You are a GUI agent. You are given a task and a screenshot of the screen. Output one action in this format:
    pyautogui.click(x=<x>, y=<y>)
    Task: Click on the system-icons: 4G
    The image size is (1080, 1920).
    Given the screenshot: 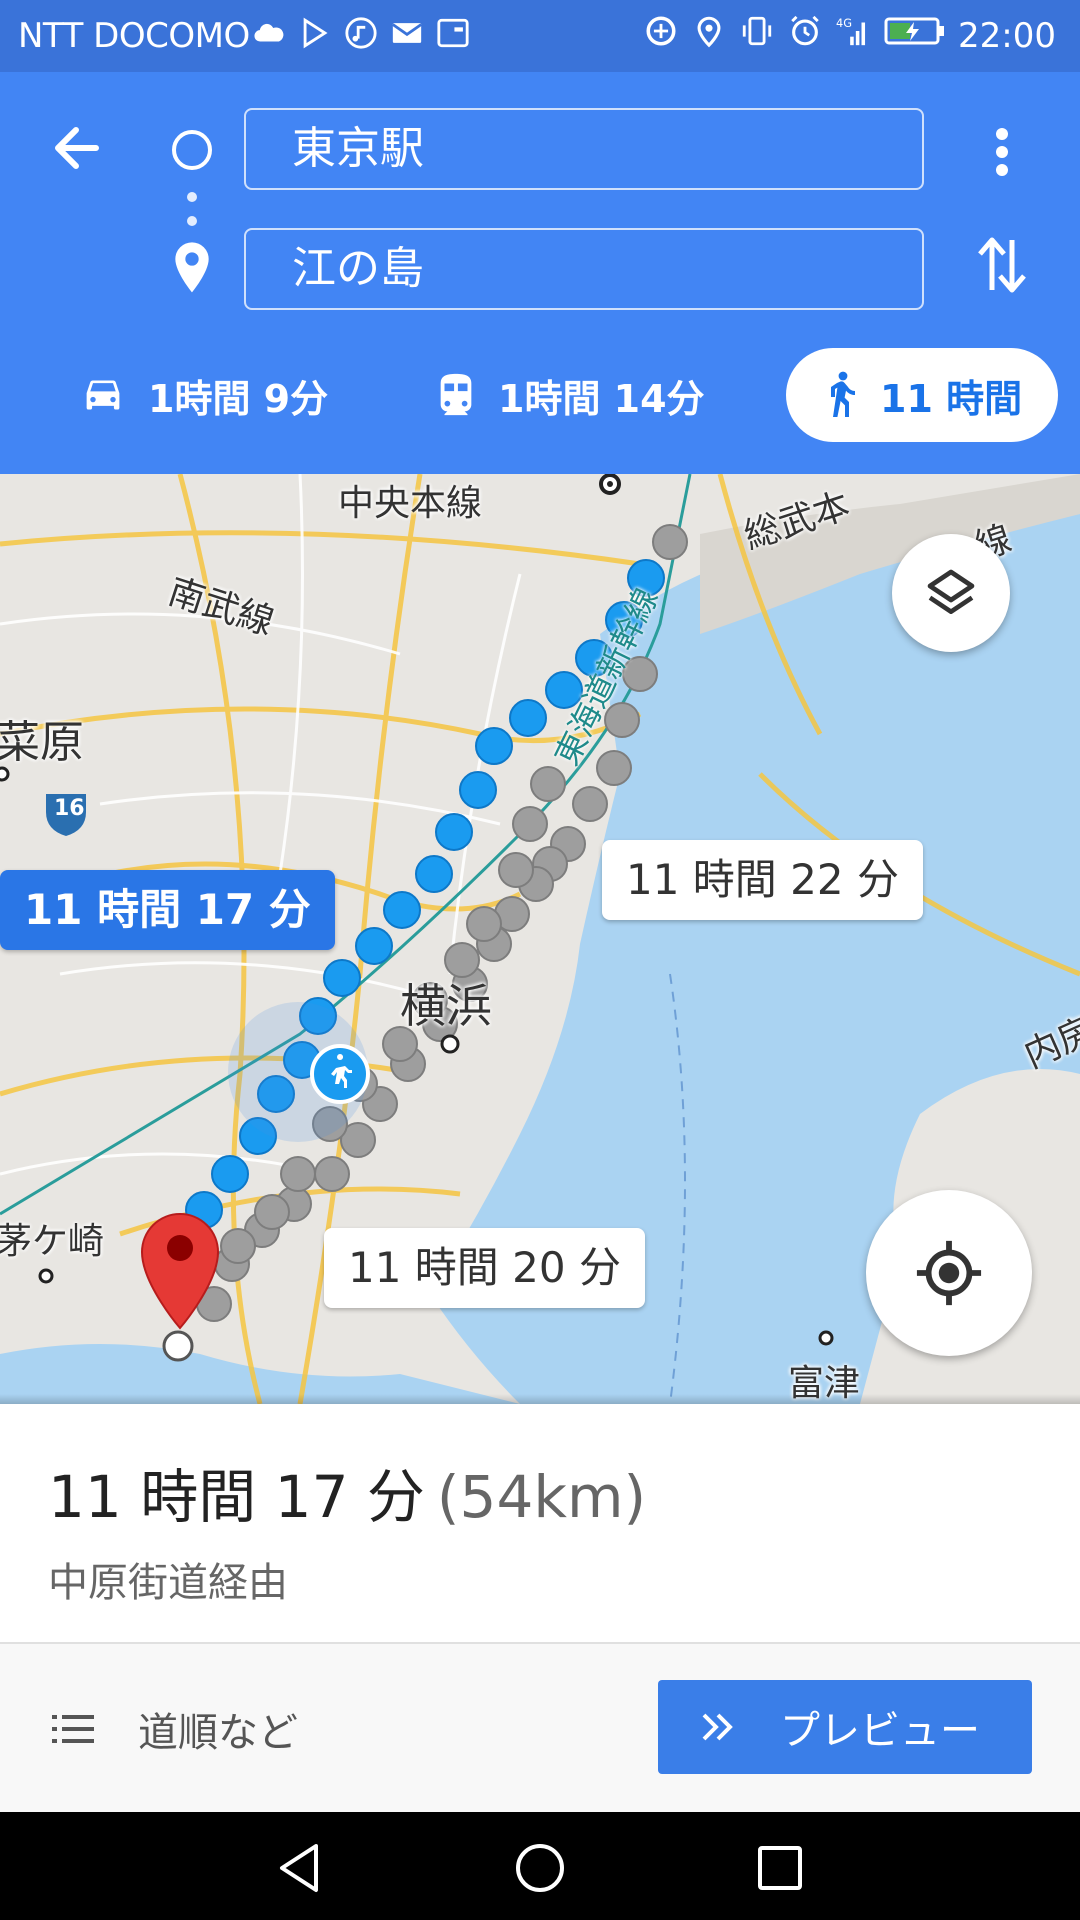 What is the action you would take?
    pyautogui.click(x=795, y=31)
    